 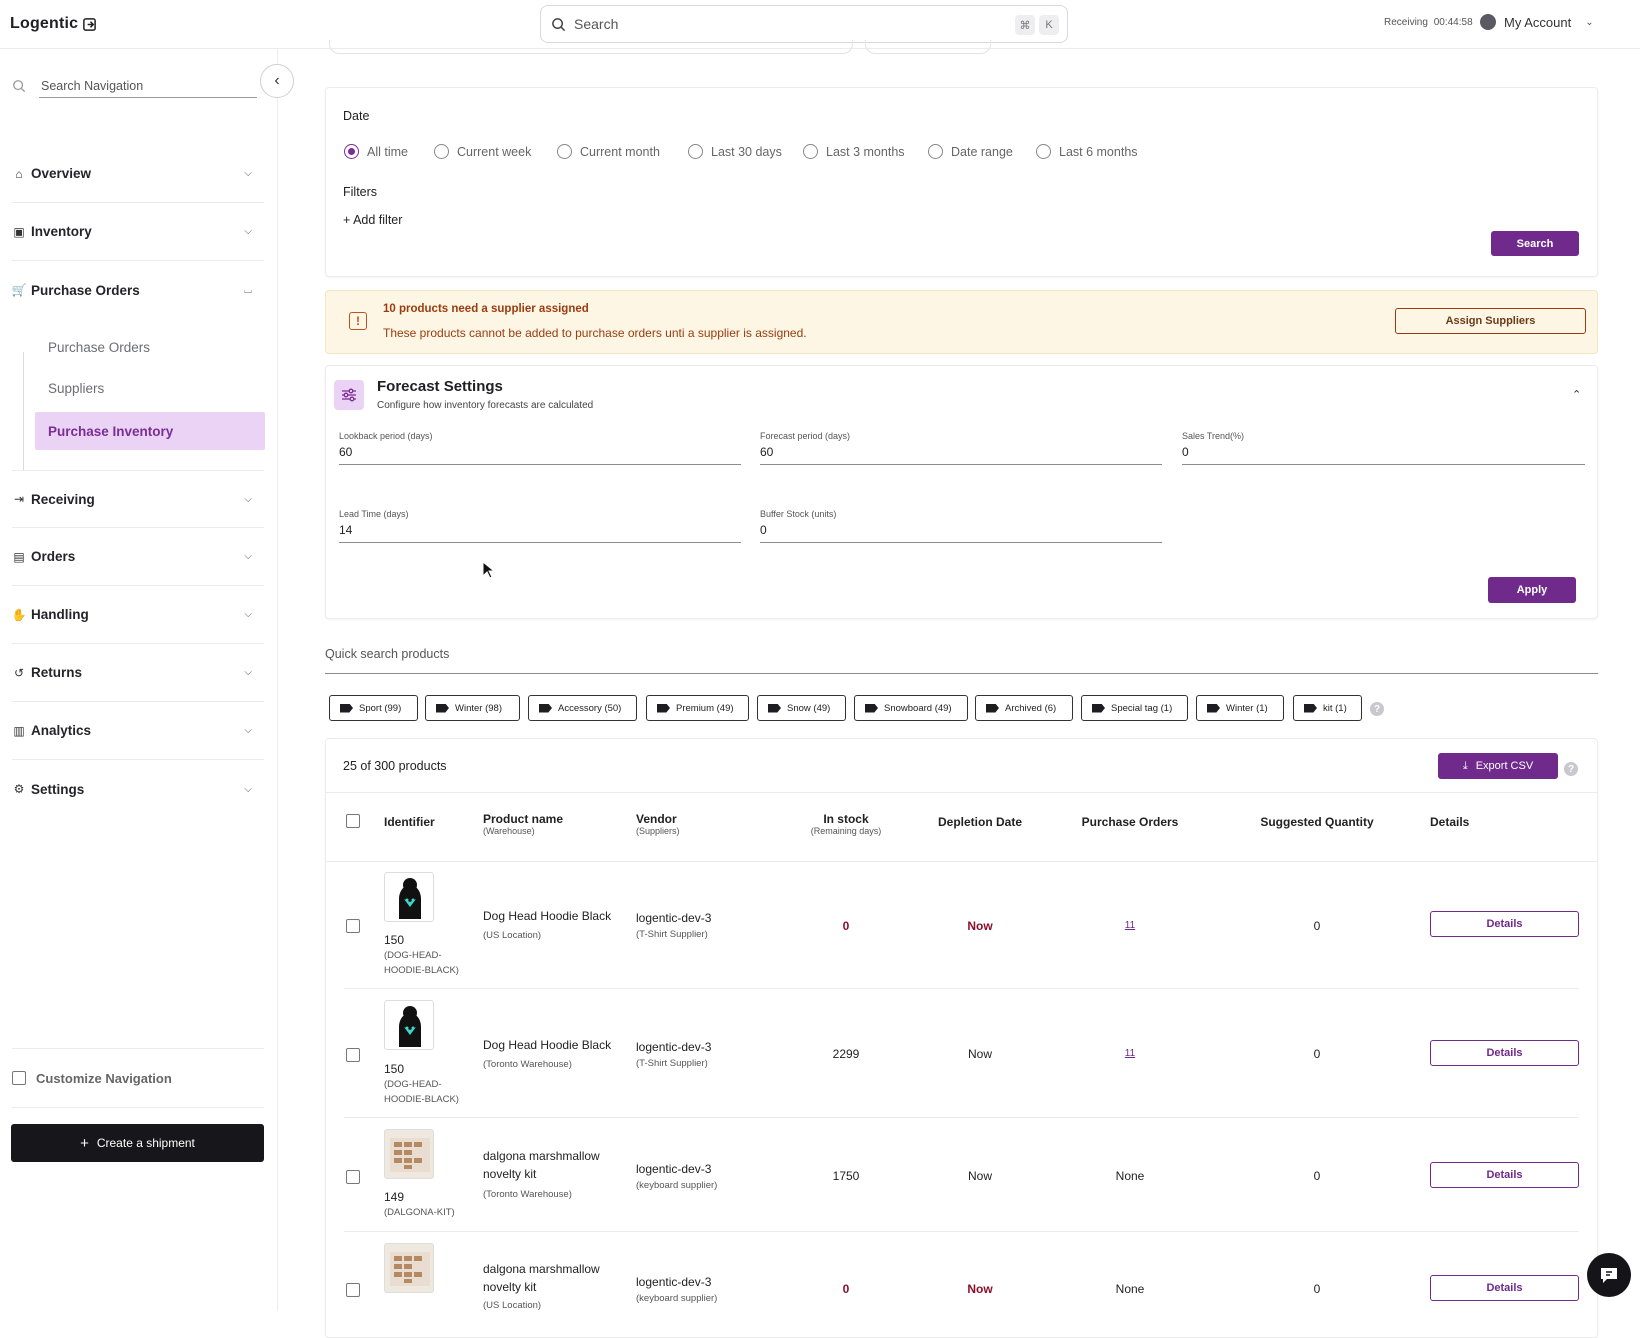 I want to click on export-label: Export CSV, so click(x=1504, y=766).